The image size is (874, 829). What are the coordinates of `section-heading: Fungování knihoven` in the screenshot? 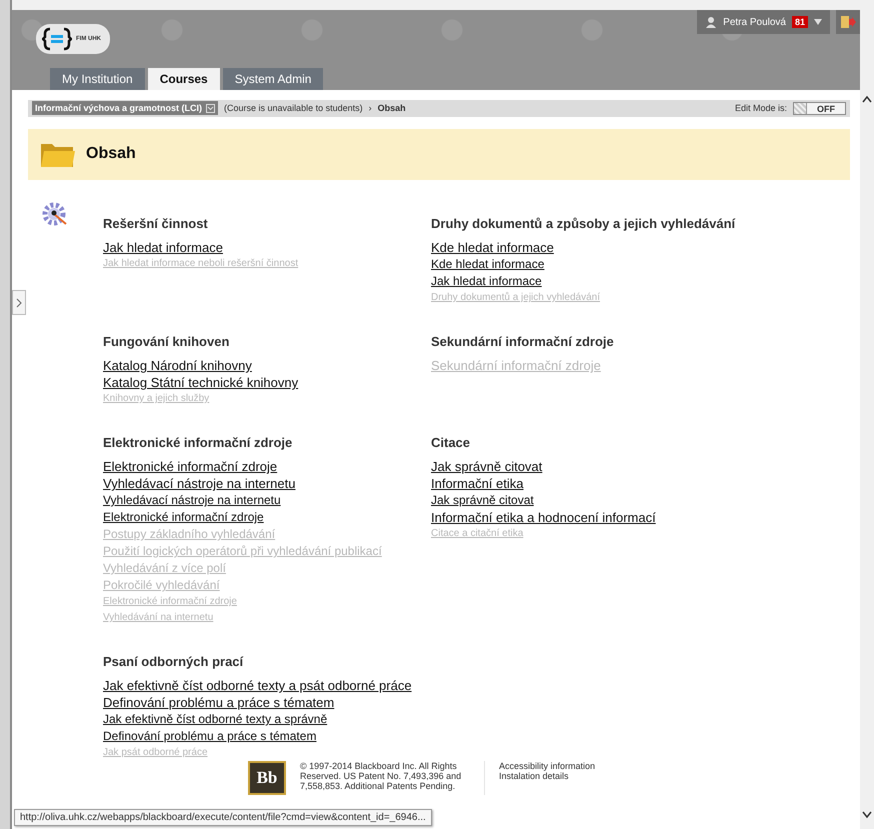 It's located at (166, 341).